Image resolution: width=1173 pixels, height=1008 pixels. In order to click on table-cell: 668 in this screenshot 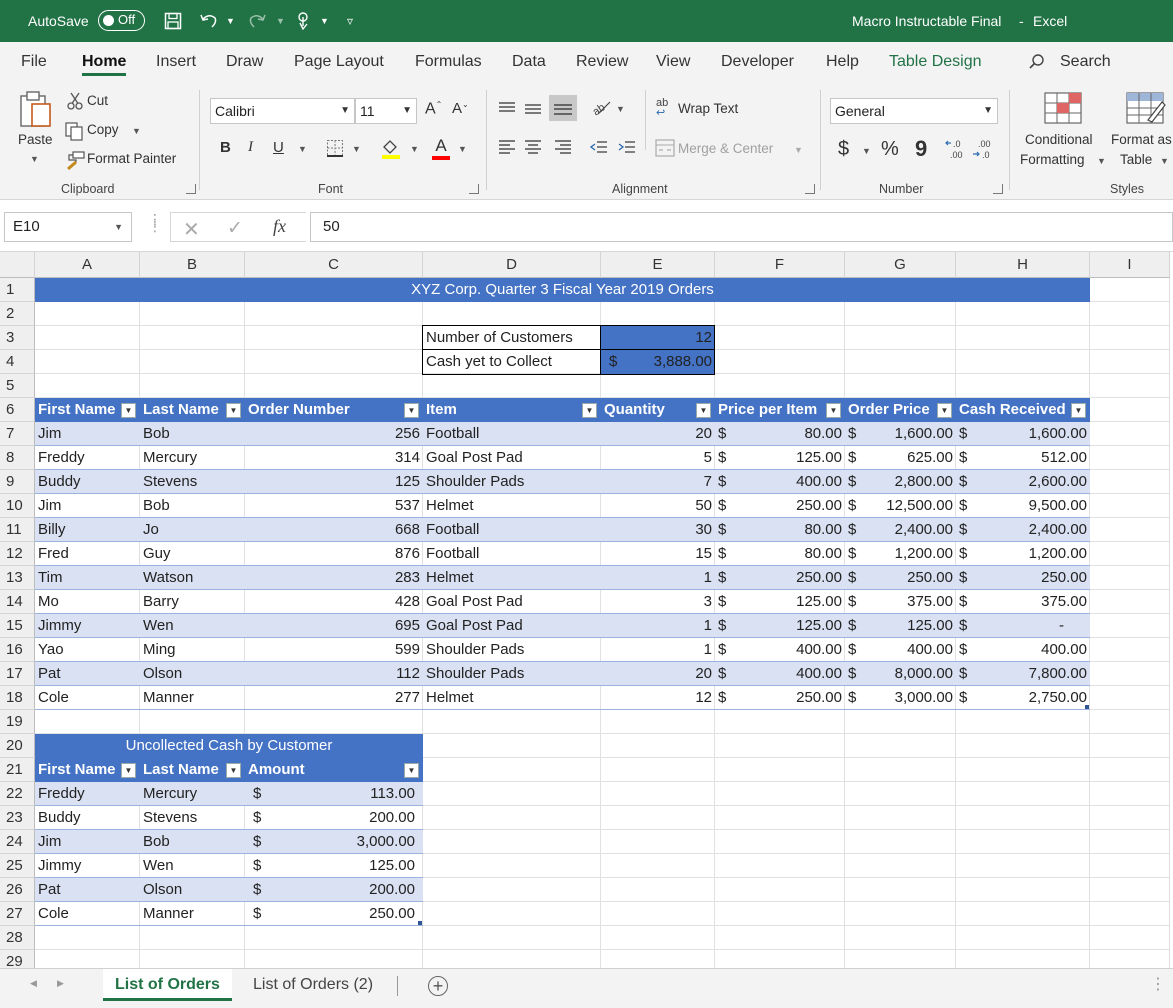, I will do `click(334, 530)`.